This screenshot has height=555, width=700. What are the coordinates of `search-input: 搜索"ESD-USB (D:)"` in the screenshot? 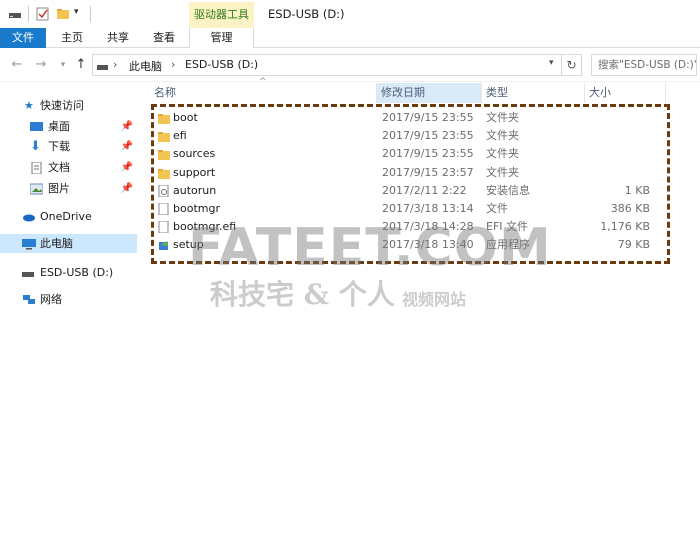 It's located at (644, 65).